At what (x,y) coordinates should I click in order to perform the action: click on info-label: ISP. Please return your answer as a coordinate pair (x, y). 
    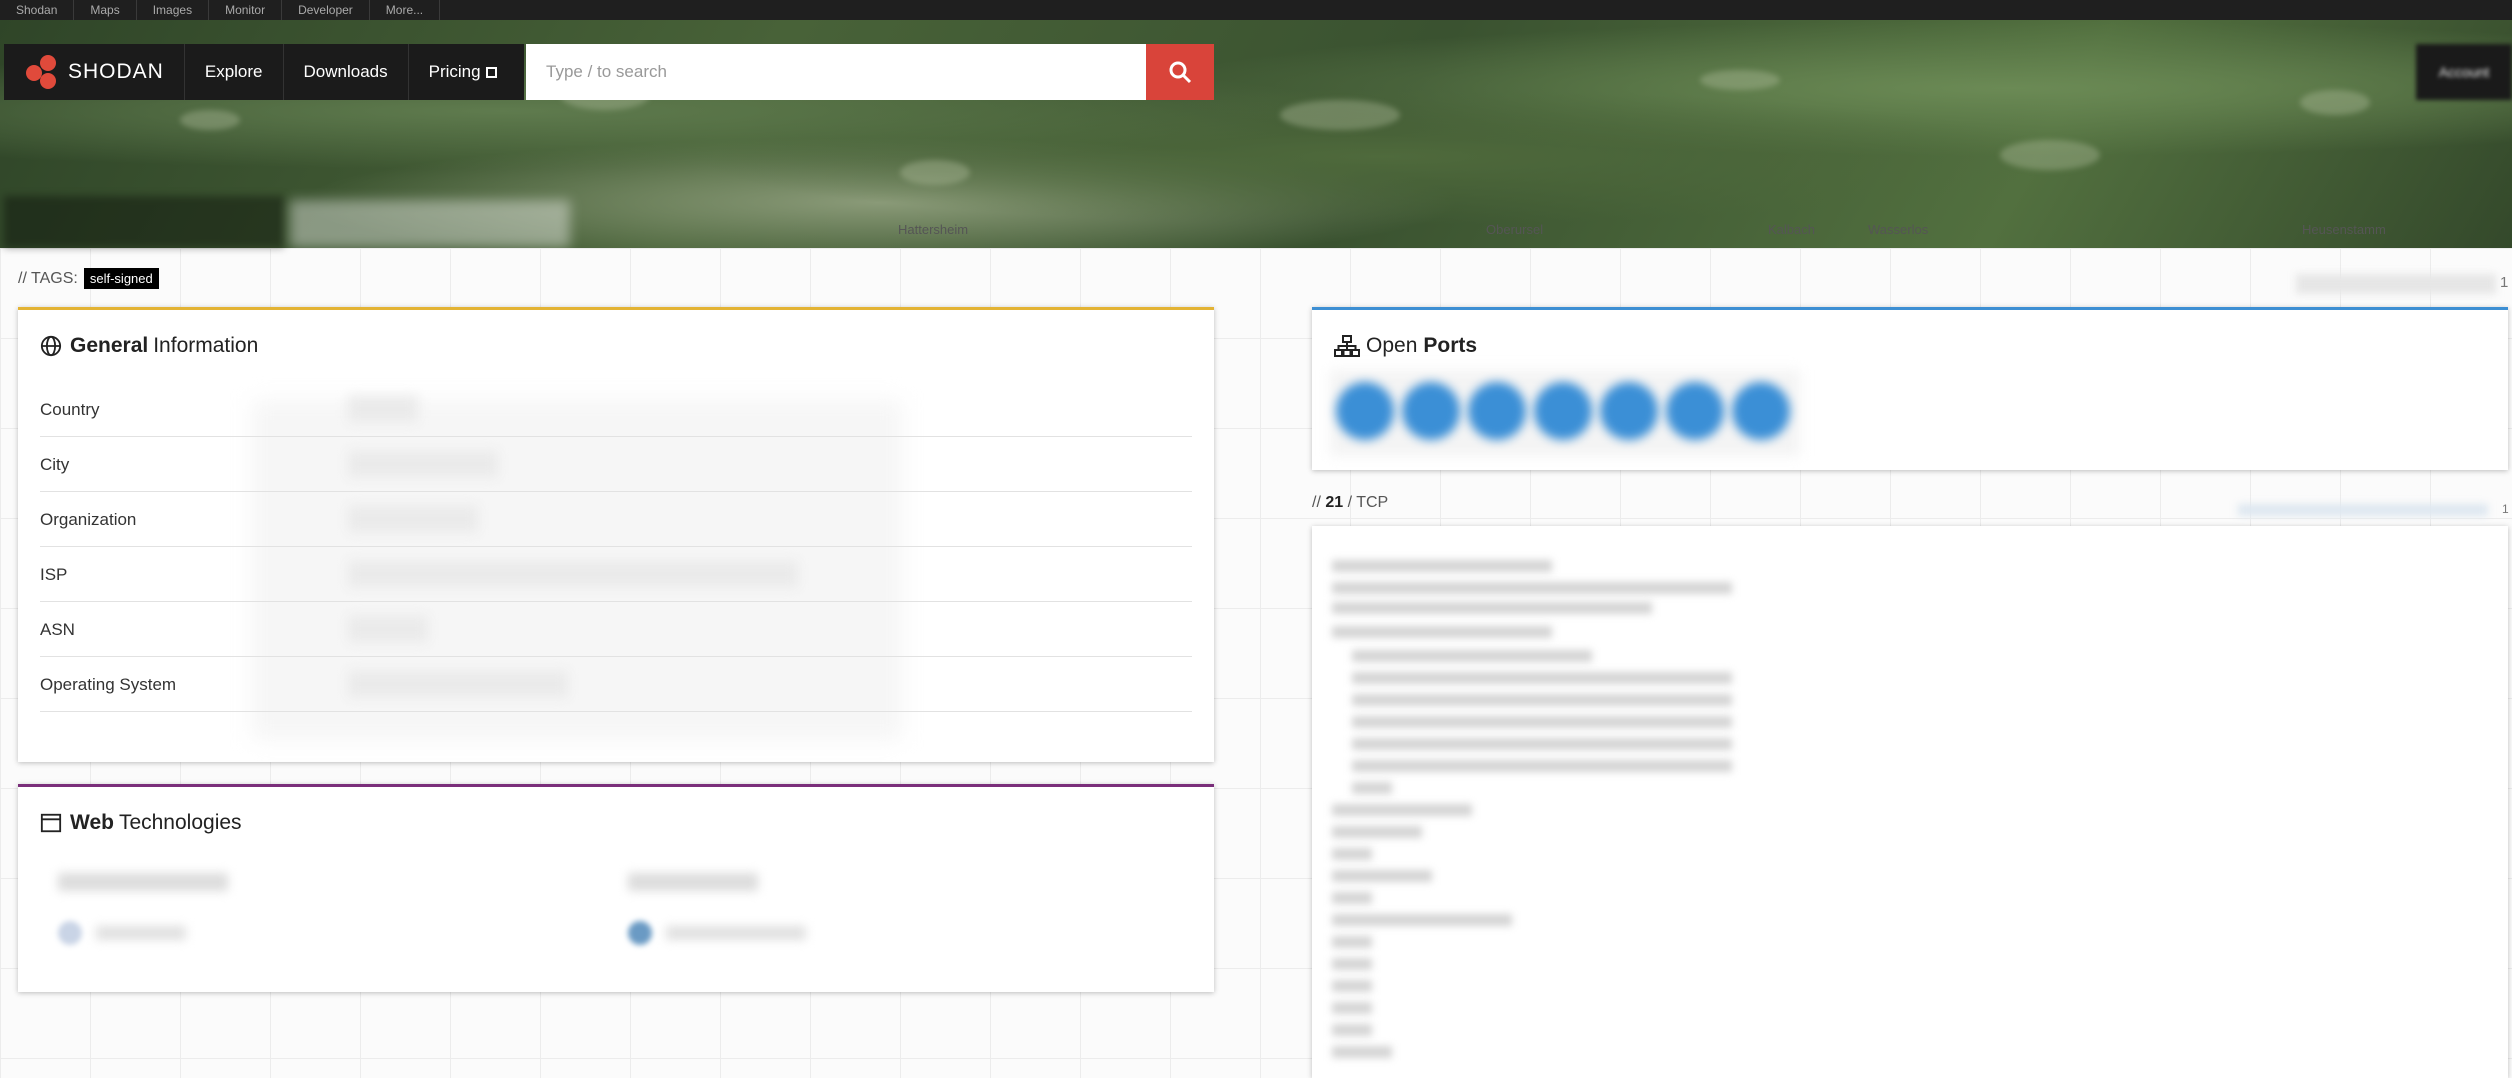
    Looking at the image, I should click on (54, 574).